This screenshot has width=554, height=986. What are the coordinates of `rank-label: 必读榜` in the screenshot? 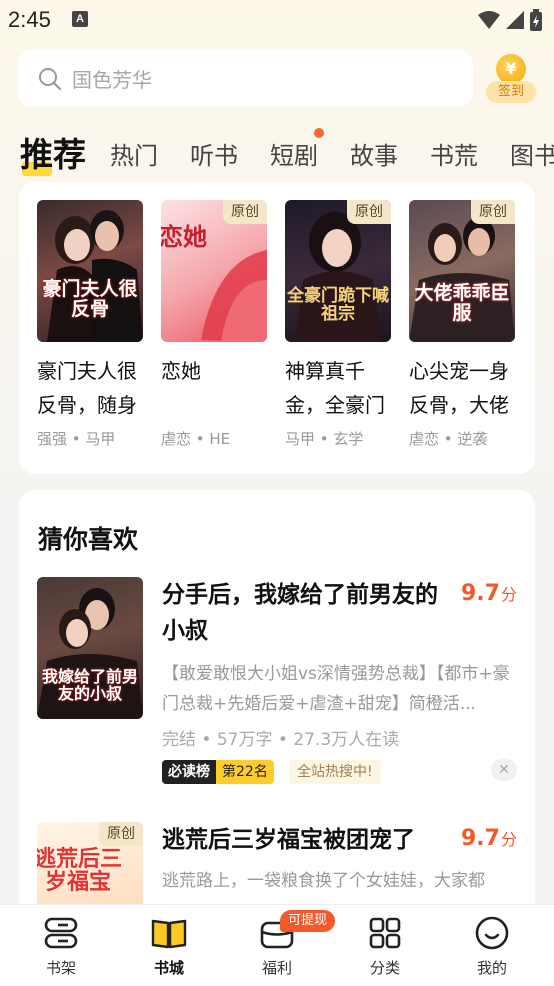 It's located at (189, 772).